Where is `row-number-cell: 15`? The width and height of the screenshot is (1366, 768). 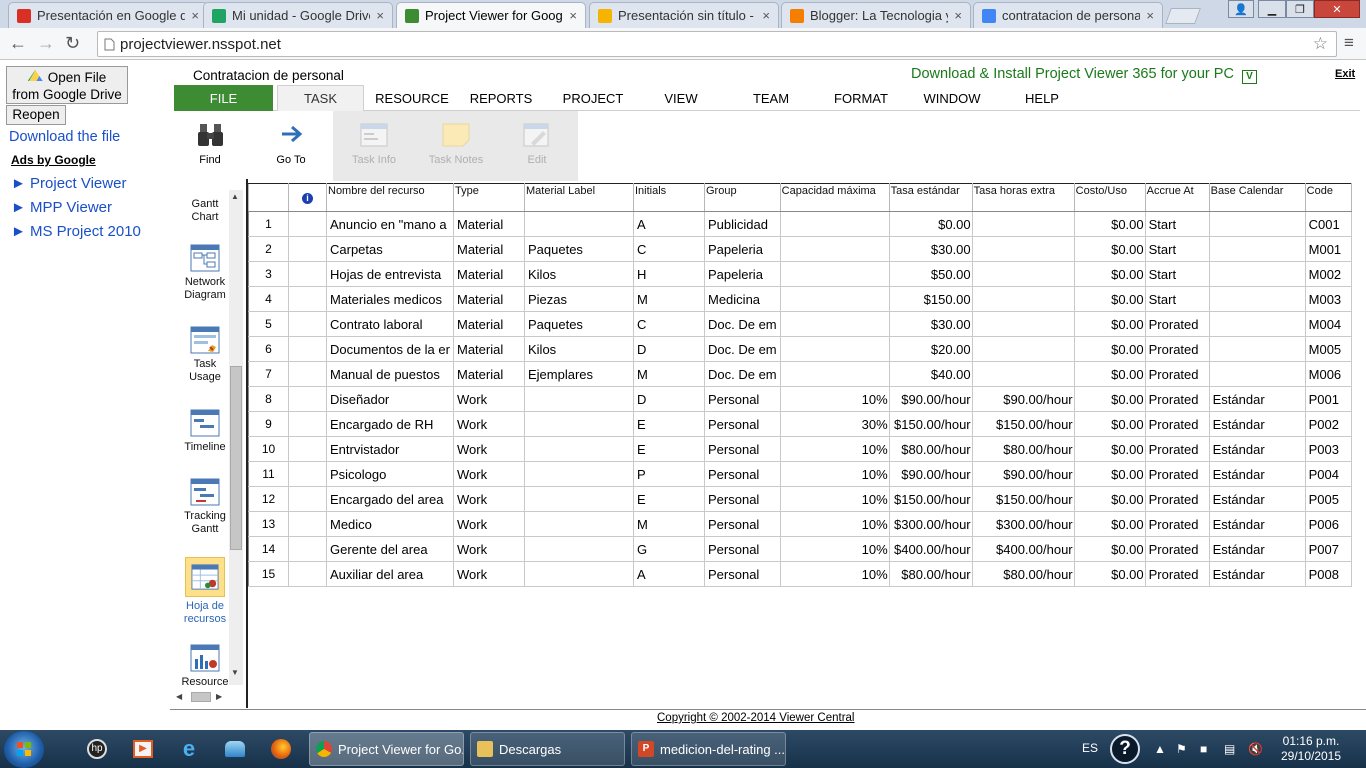
row-number-cell: 15 is located at coordinates (268, 574).